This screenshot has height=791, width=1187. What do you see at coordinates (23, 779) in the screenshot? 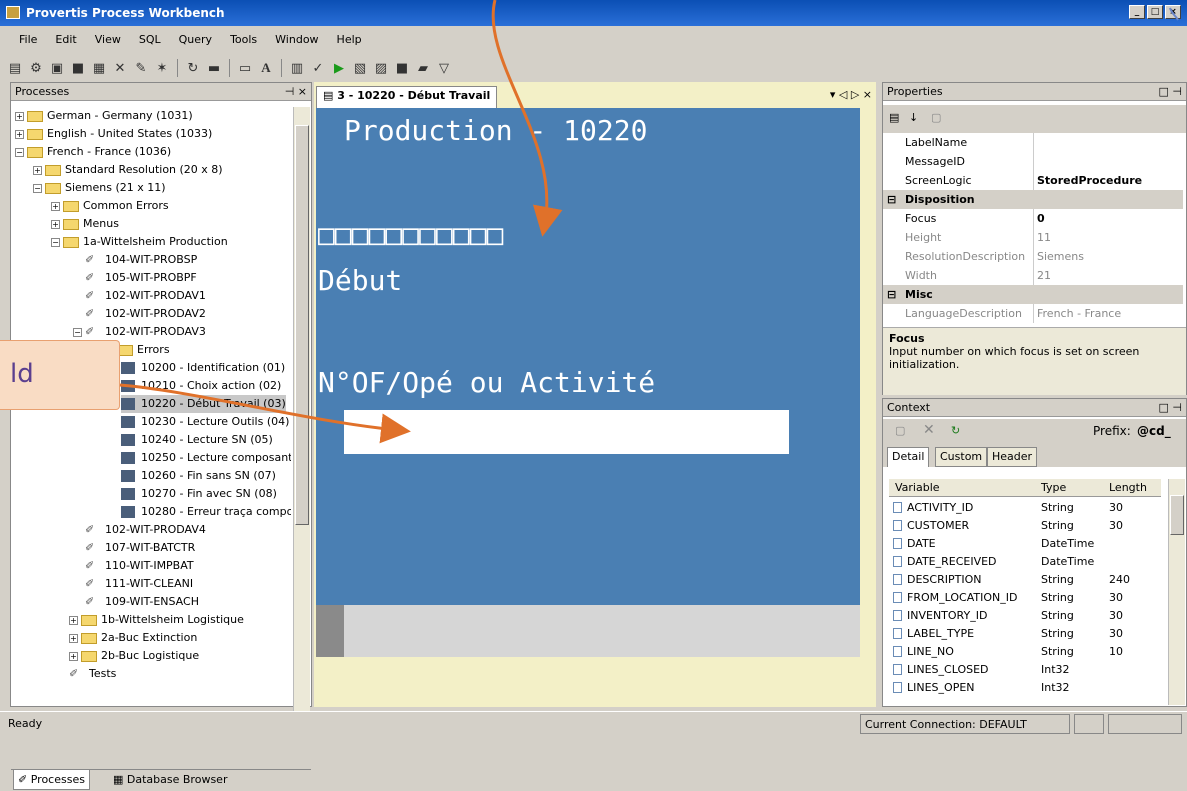
I see `process-icon: ✐` at bounding box center [23, 779].